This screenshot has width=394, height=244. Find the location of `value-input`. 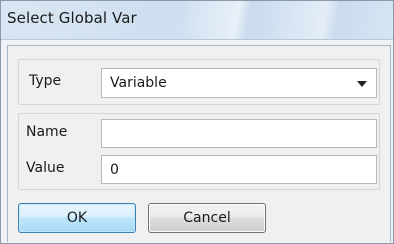

value-input is located at coordinates (239, 169).